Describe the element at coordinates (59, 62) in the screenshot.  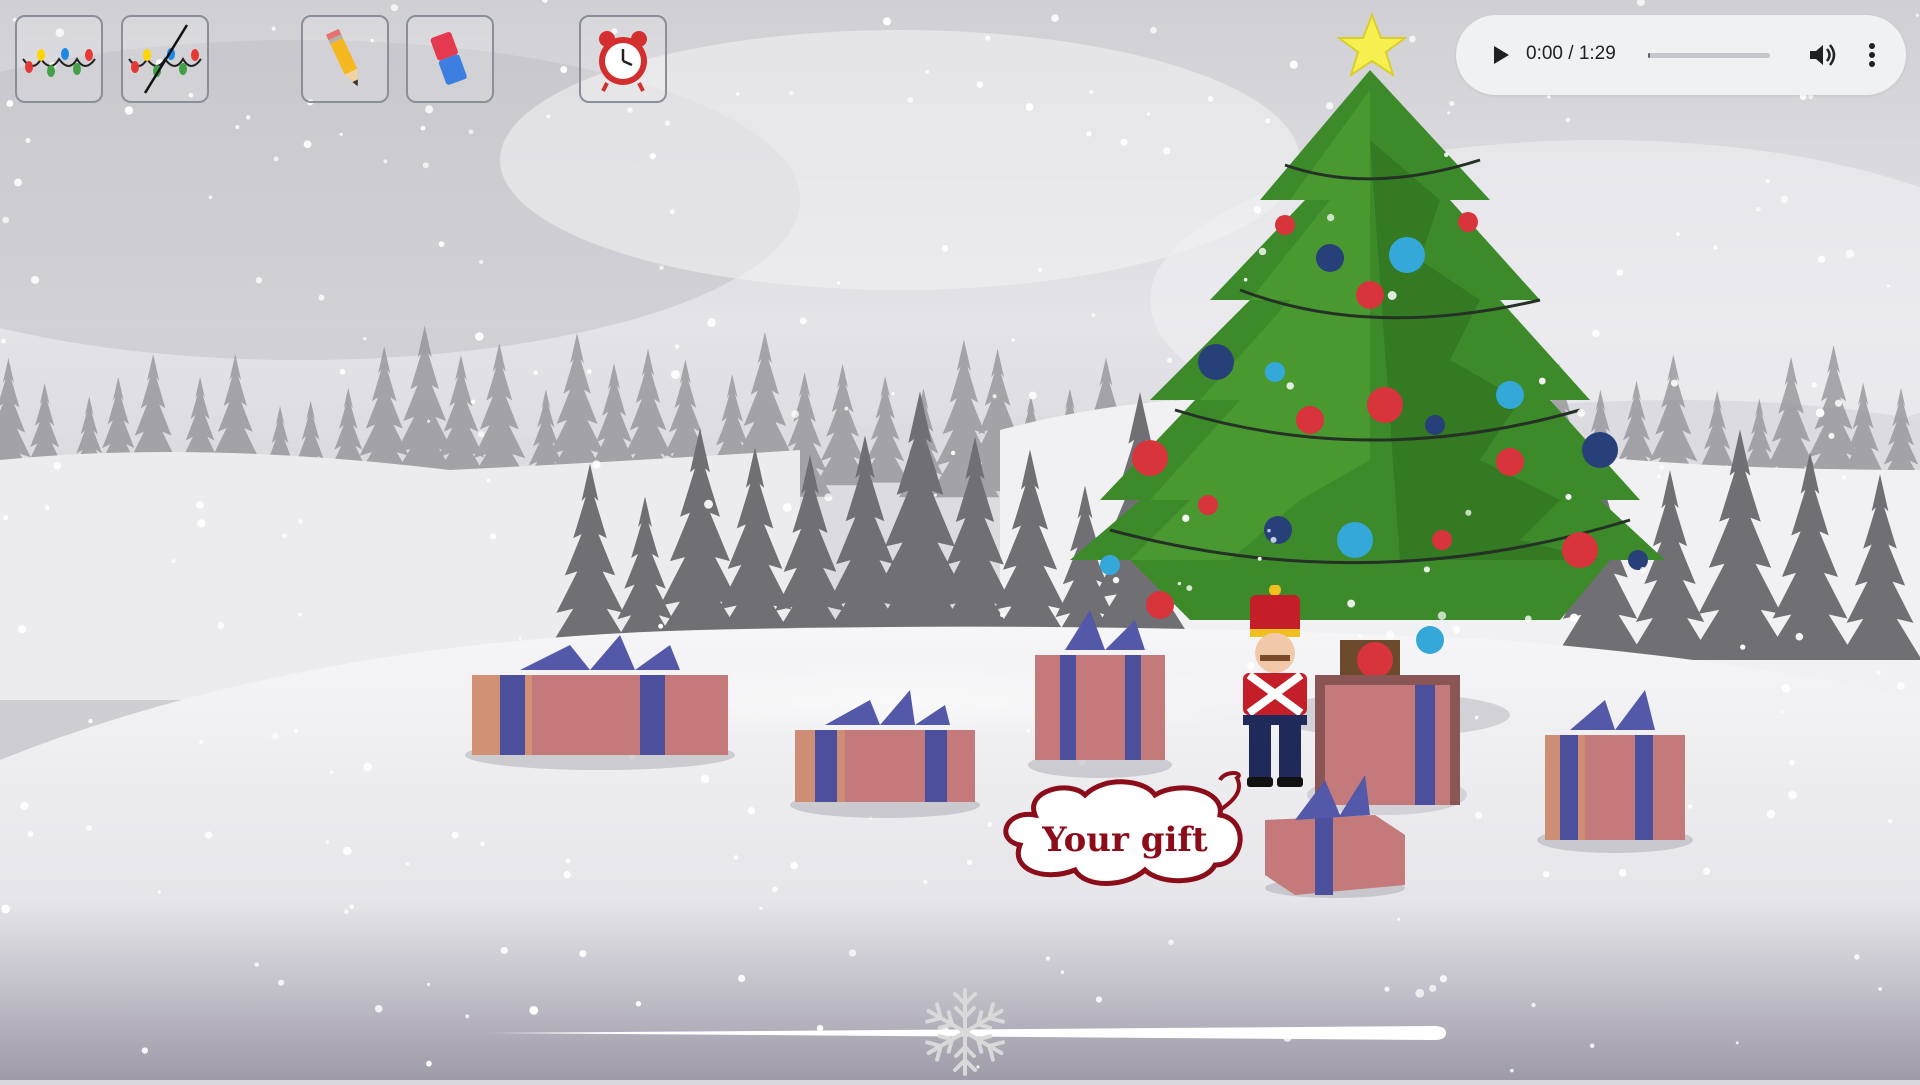
I see `string-lights-icon` at that location.